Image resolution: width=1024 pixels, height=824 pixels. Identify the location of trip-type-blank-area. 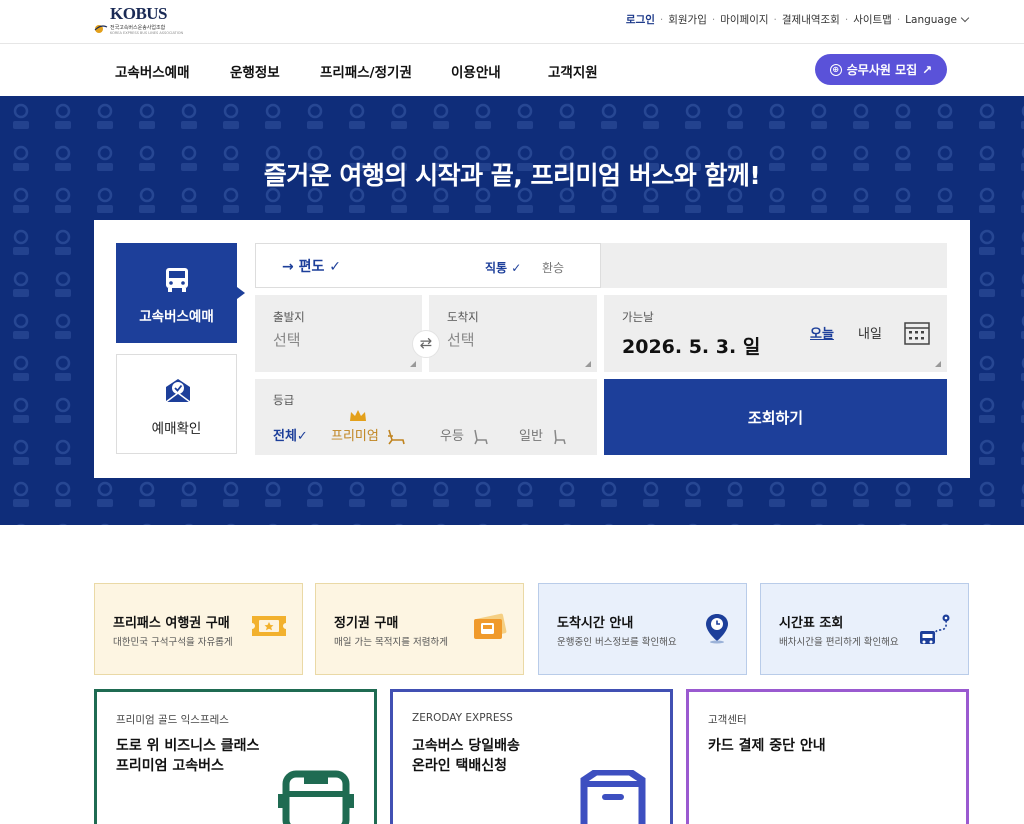
(774, 265).